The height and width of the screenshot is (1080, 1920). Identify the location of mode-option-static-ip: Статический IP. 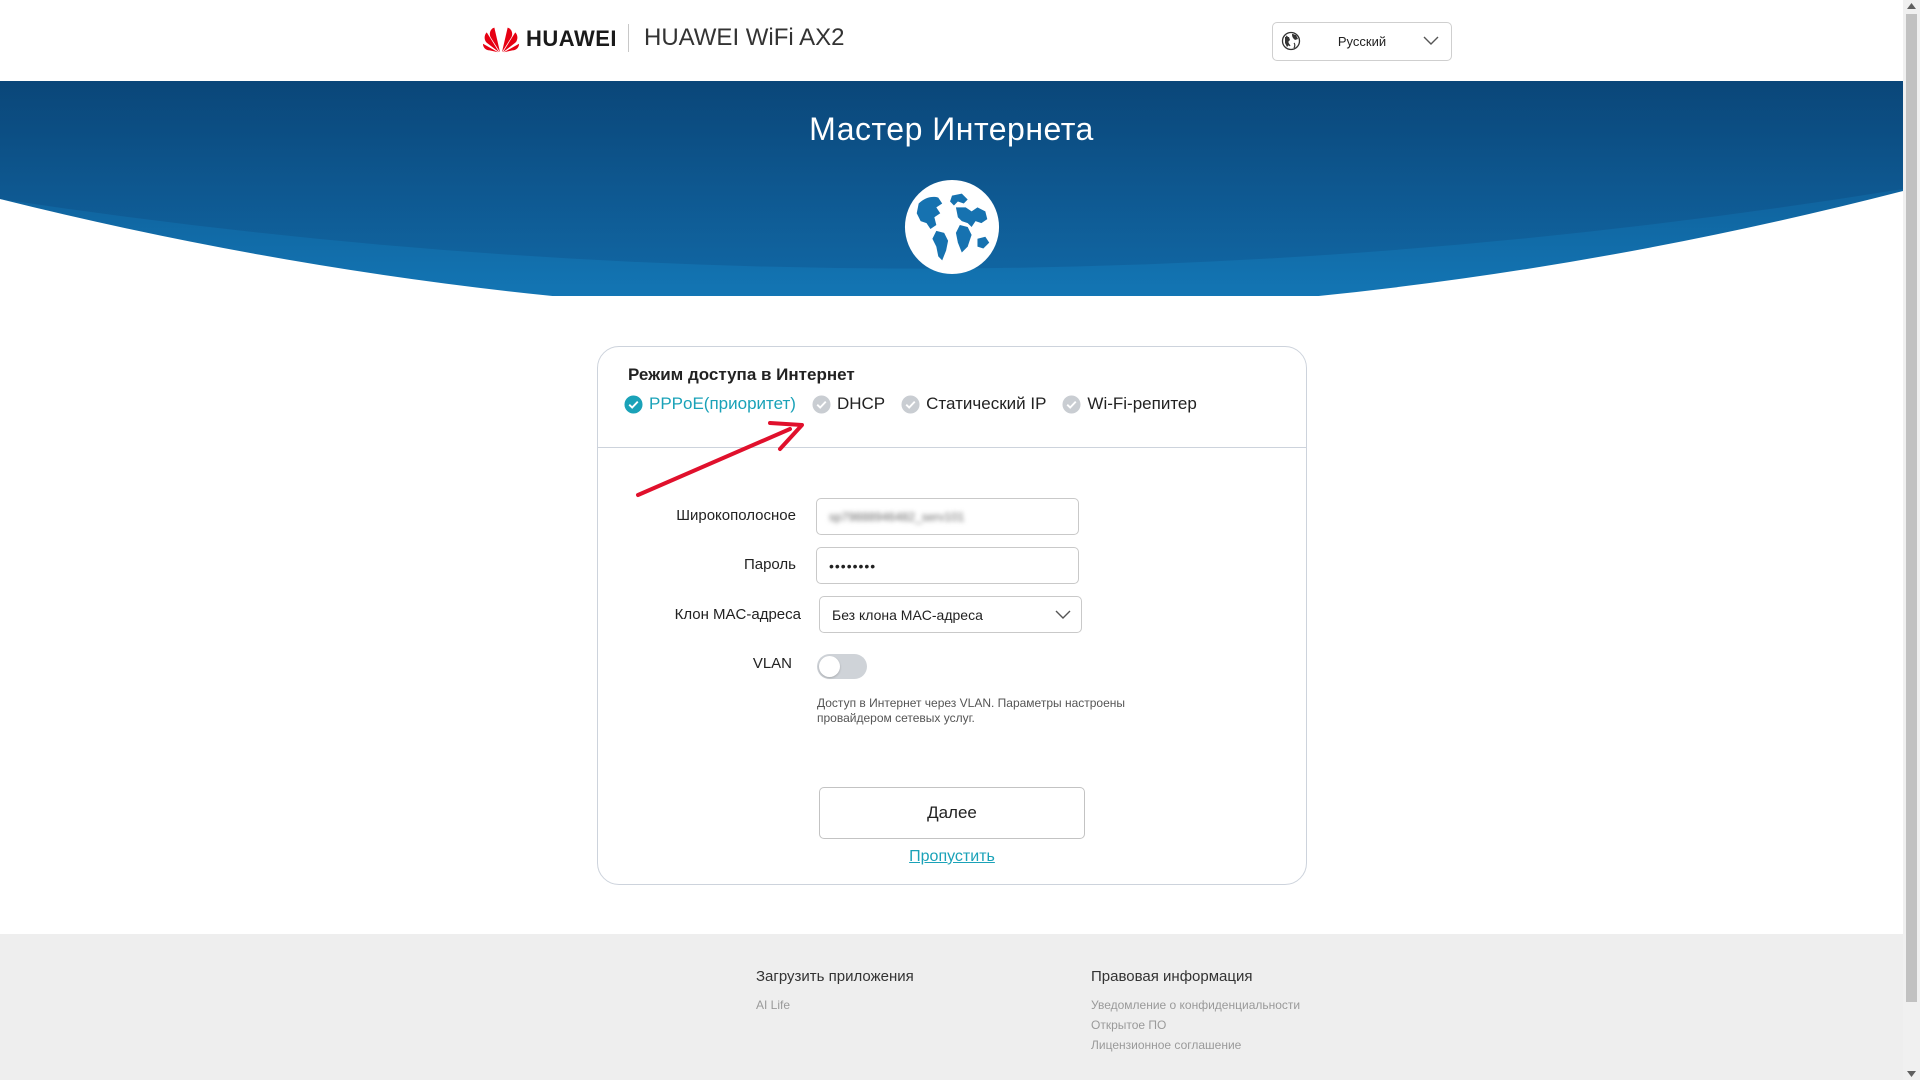
(973, 404).